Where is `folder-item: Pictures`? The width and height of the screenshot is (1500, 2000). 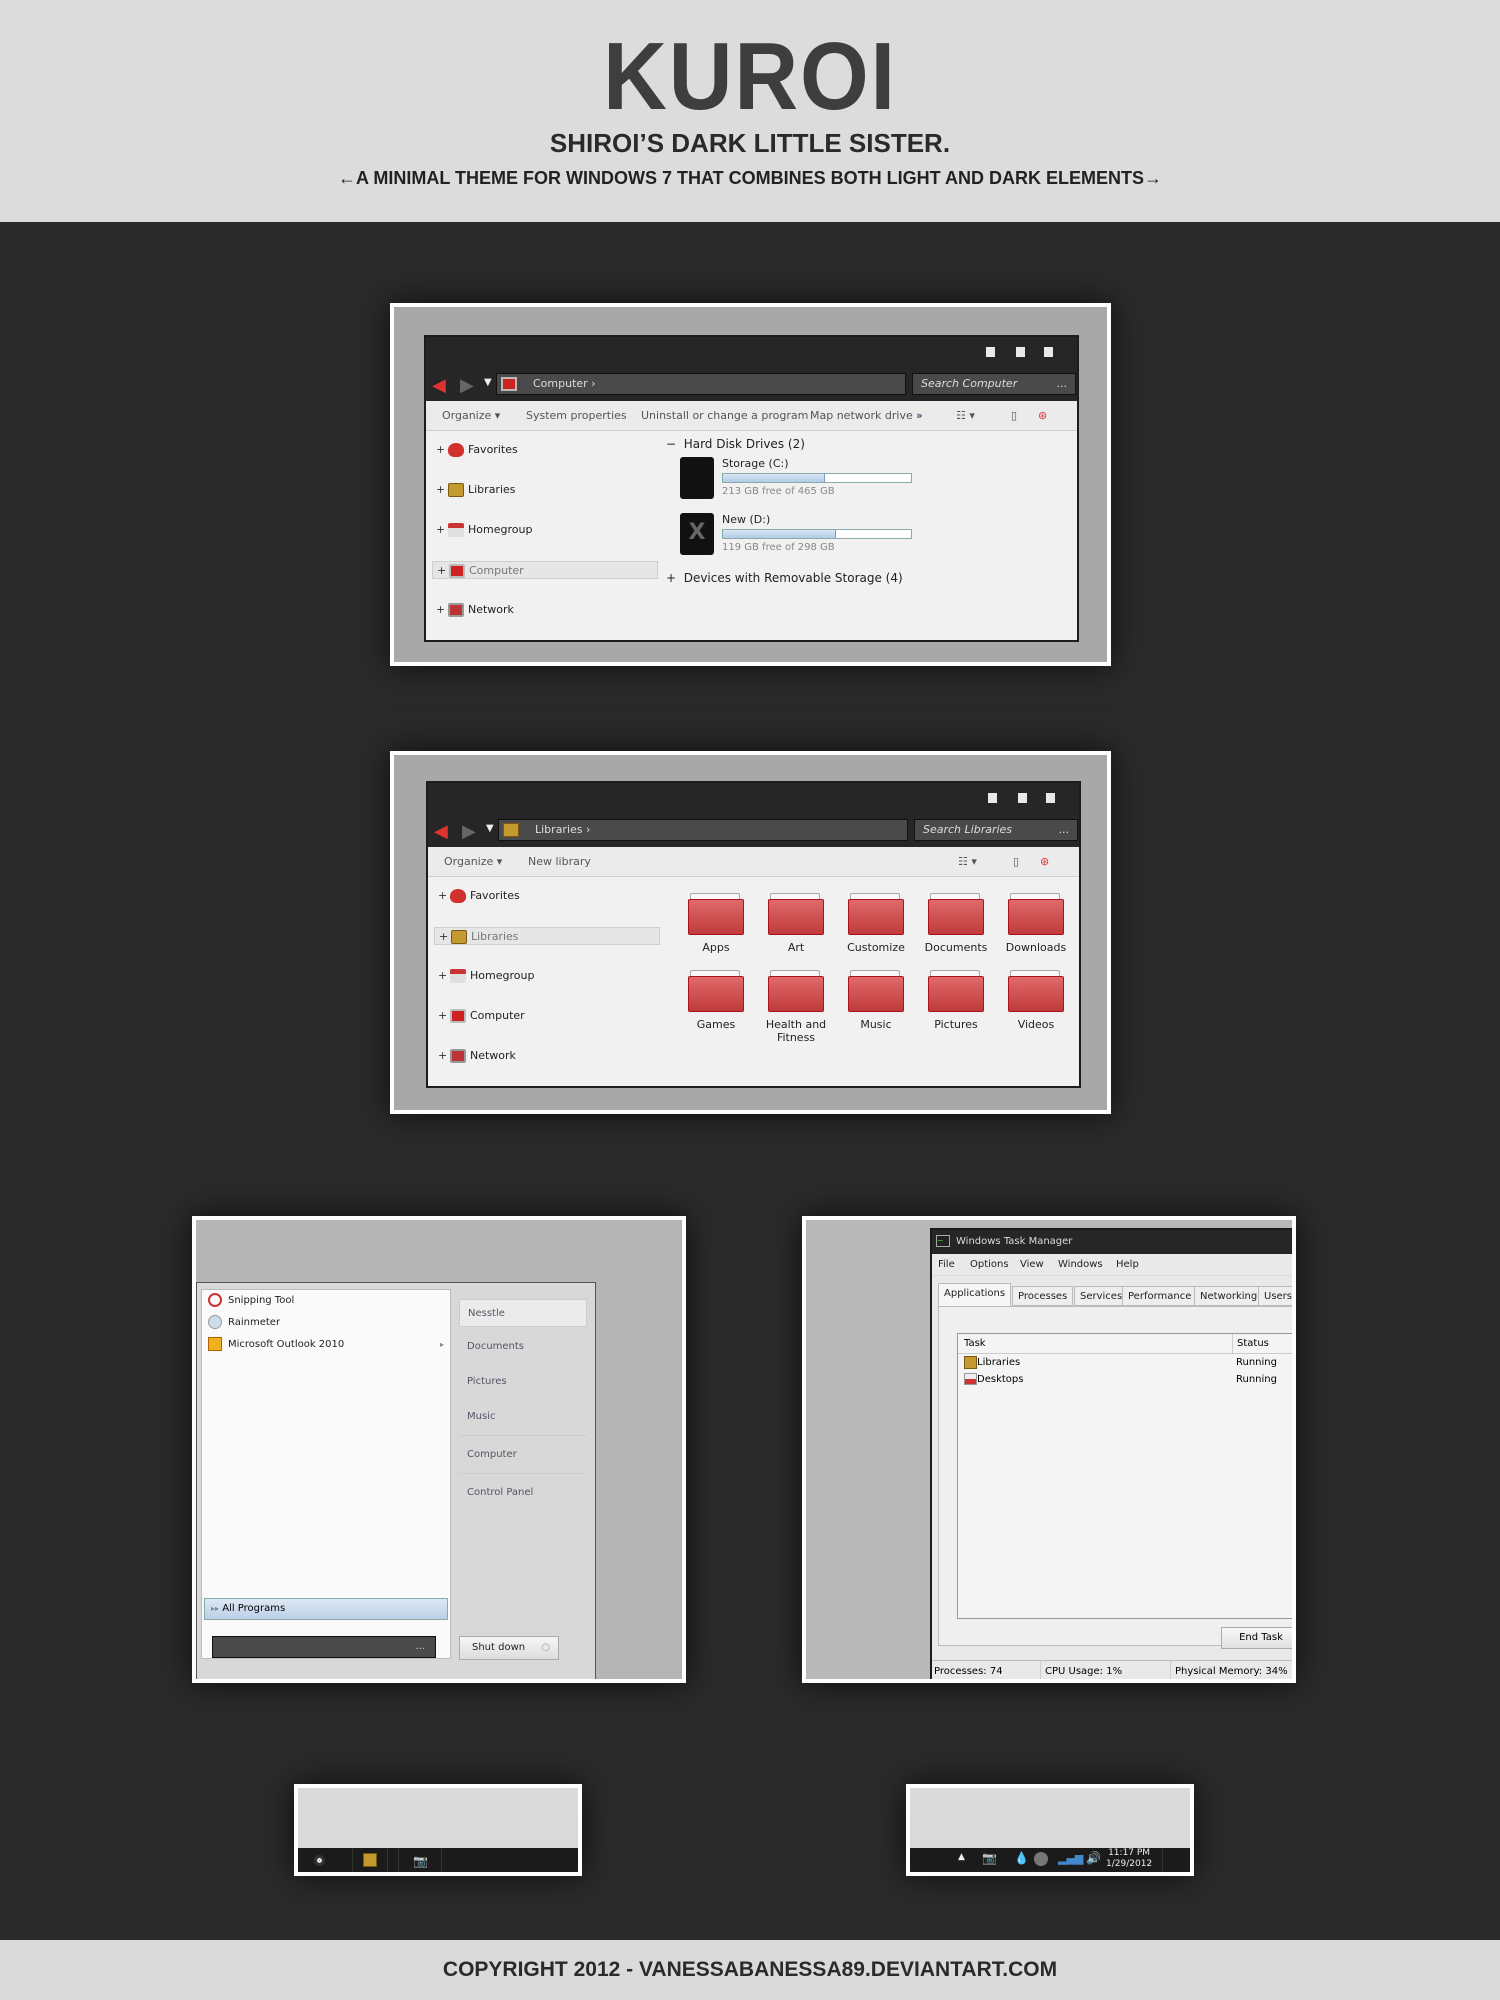
folder-item: Pictures is located at coordinates (956, 1000).